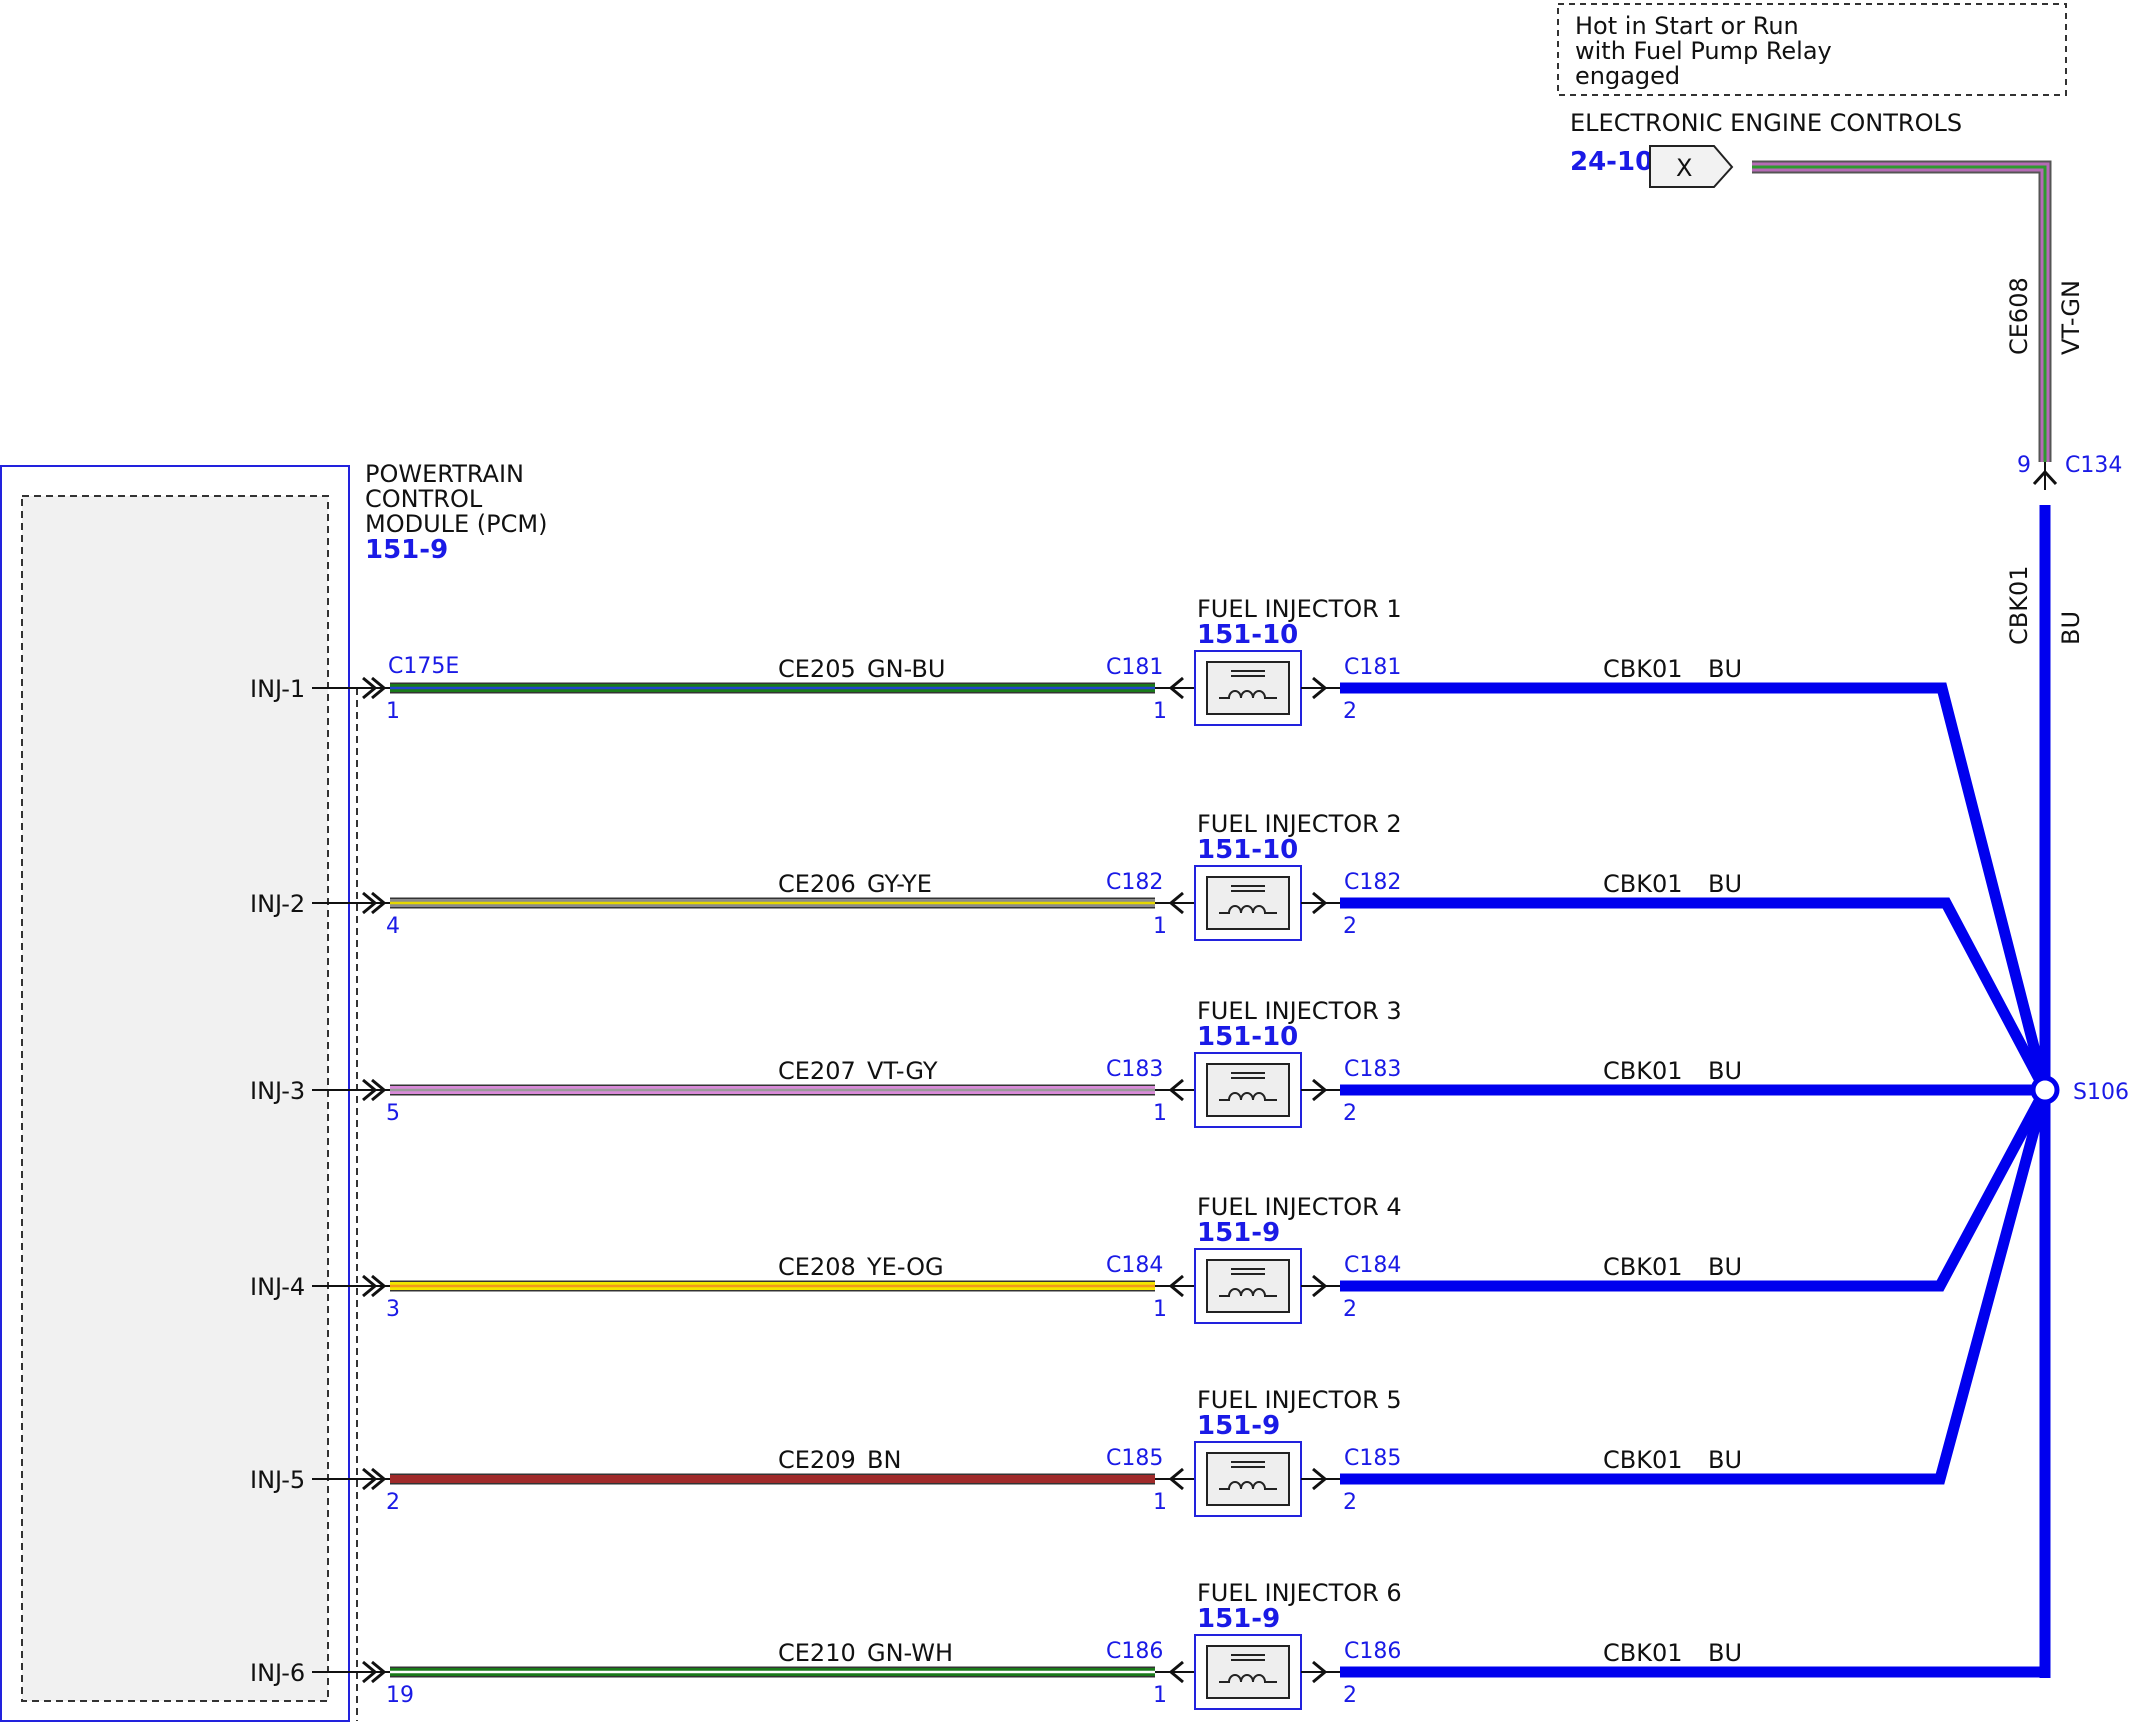 This screenshot has width=2130, height=1723. I want to click on pcm-ref: 151-9, so click(406, 550).